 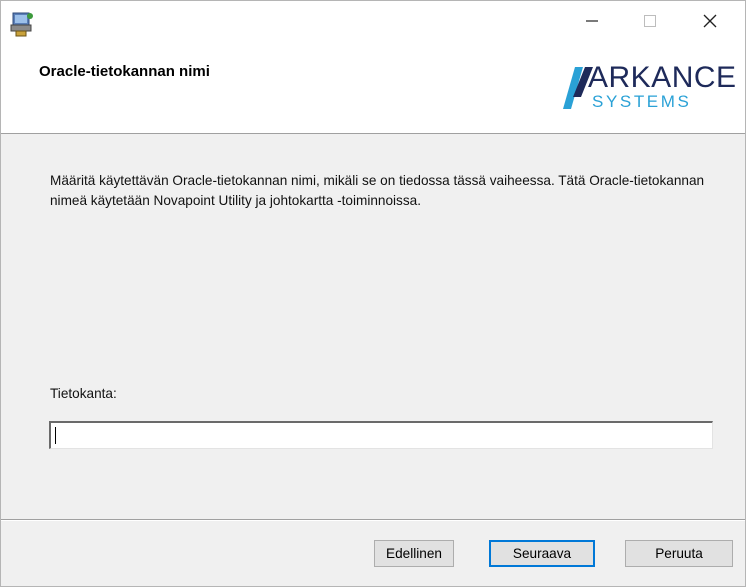 I want to click on next-button: Seuraava, so click(x=542, y=553).